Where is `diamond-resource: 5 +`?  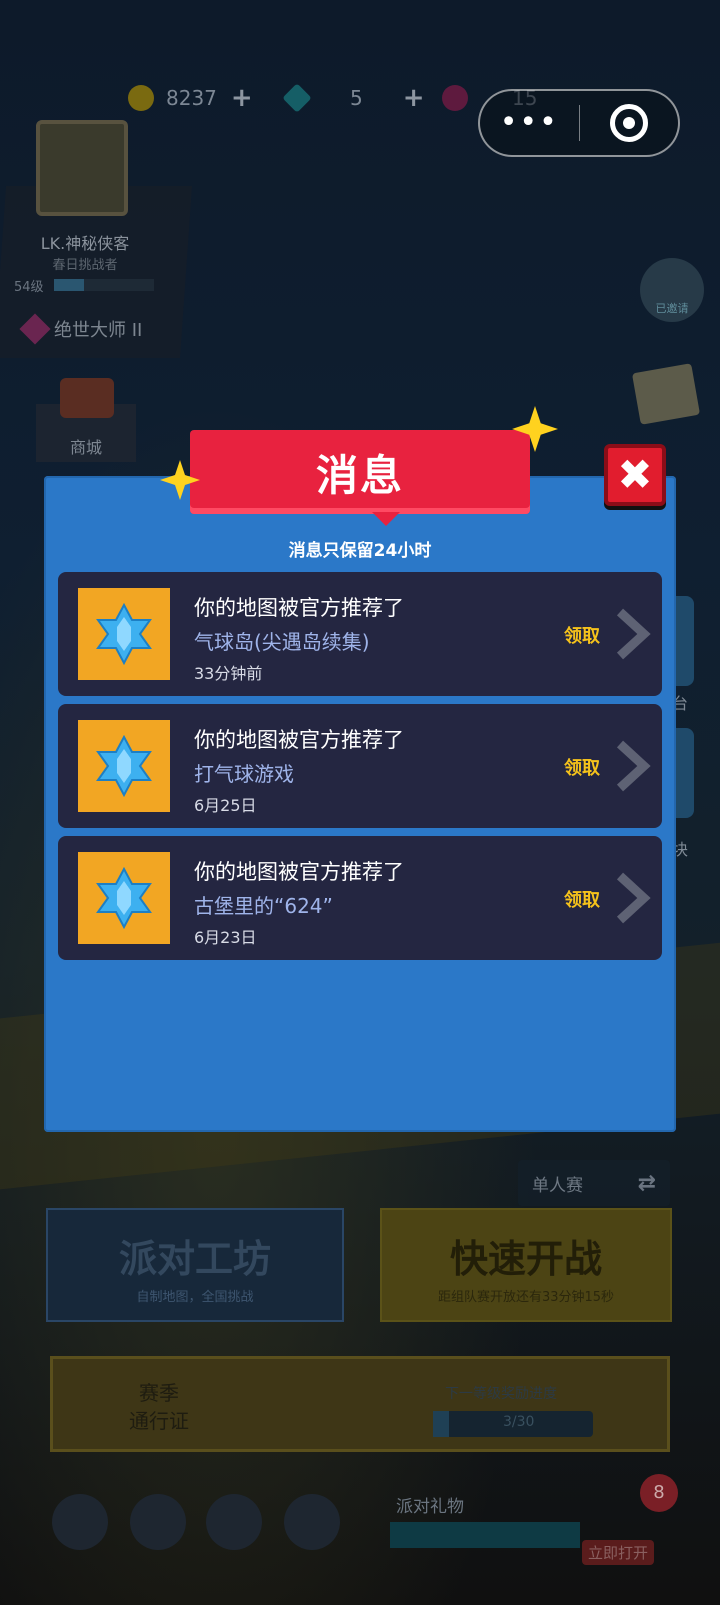
diamond-resource: 5 + is located at coordinates (353, 98).